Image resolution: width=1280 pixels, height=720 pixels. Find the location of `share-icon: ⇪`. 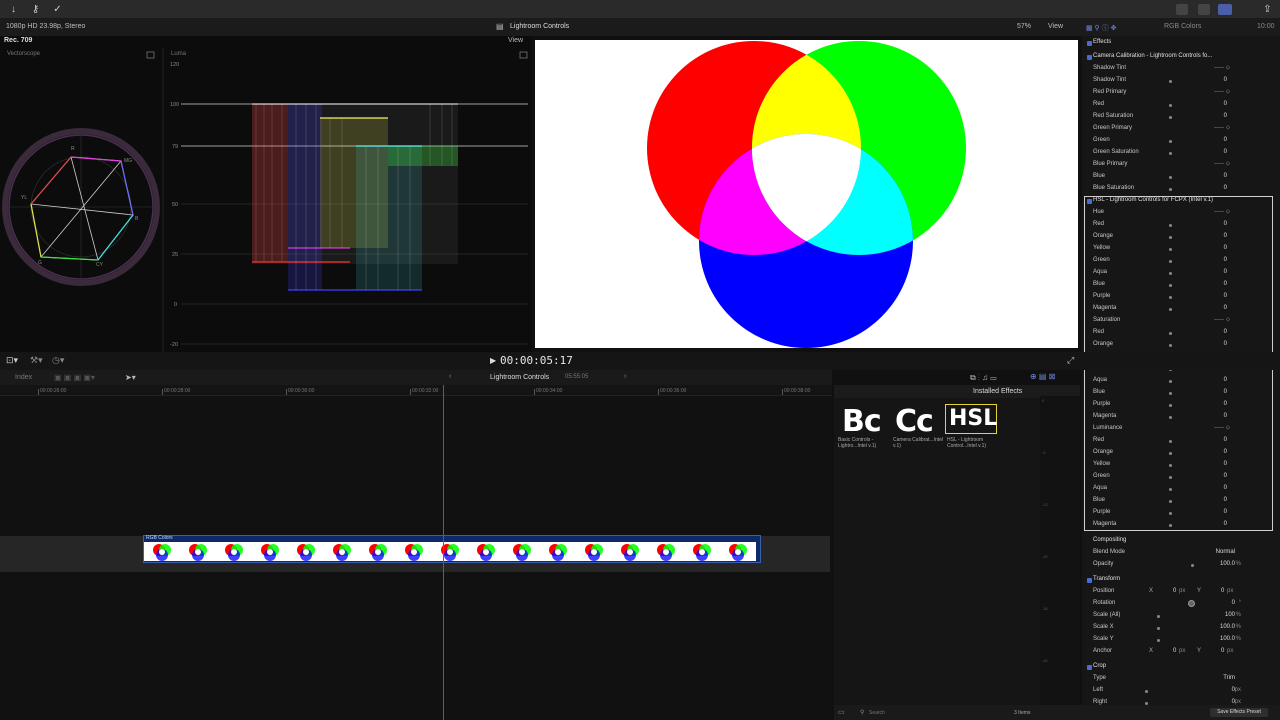

share-icon: ⇪ is located at coordinates (1267, 9).